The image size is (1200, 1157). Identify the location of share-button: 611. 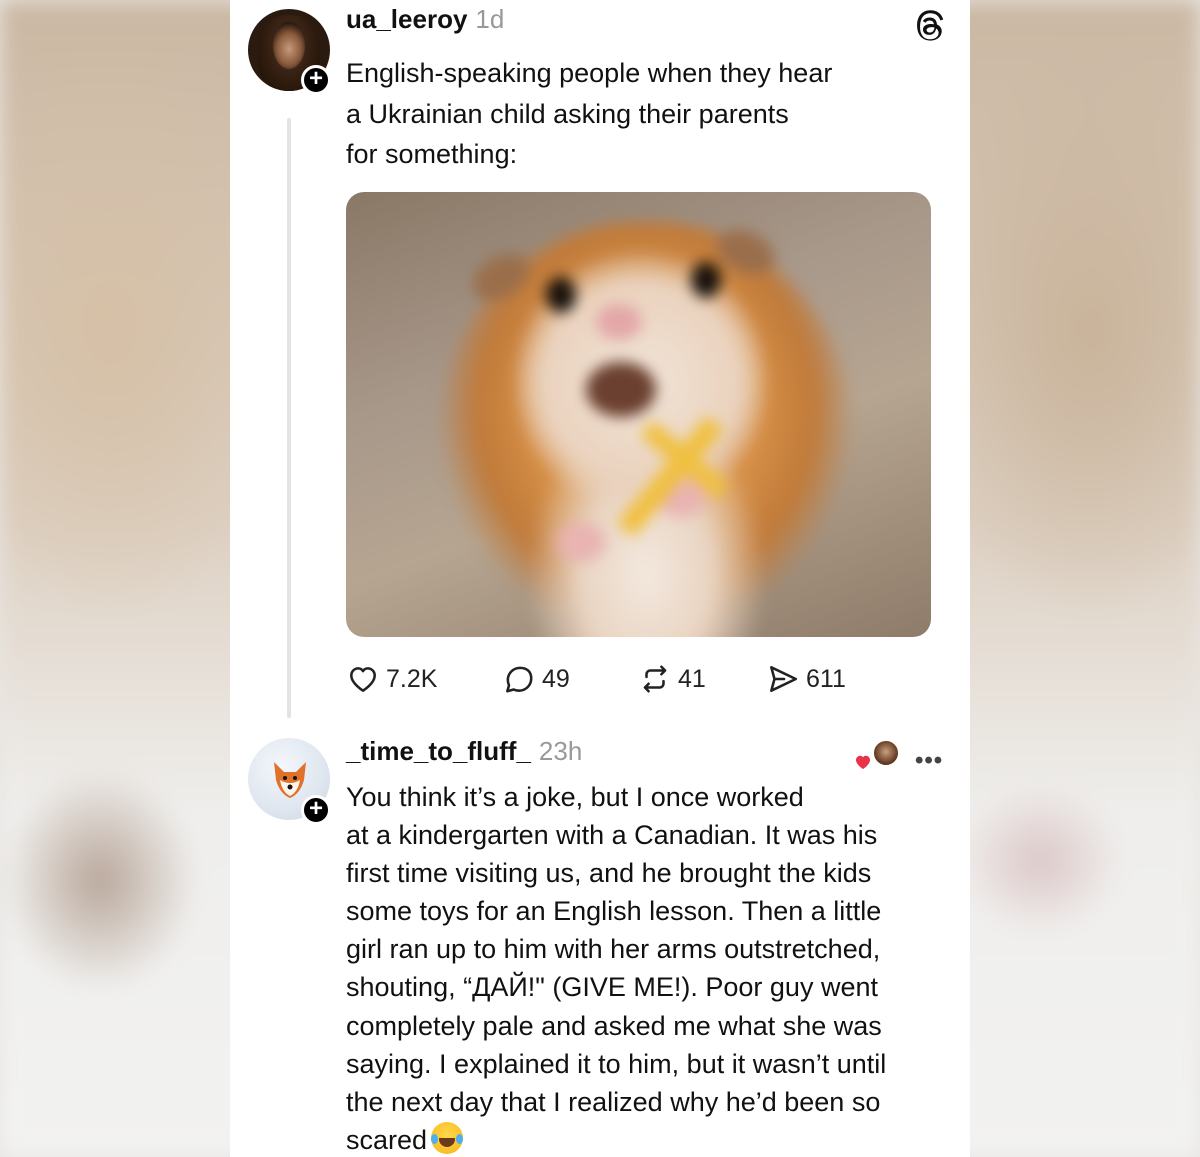
(806, 679).